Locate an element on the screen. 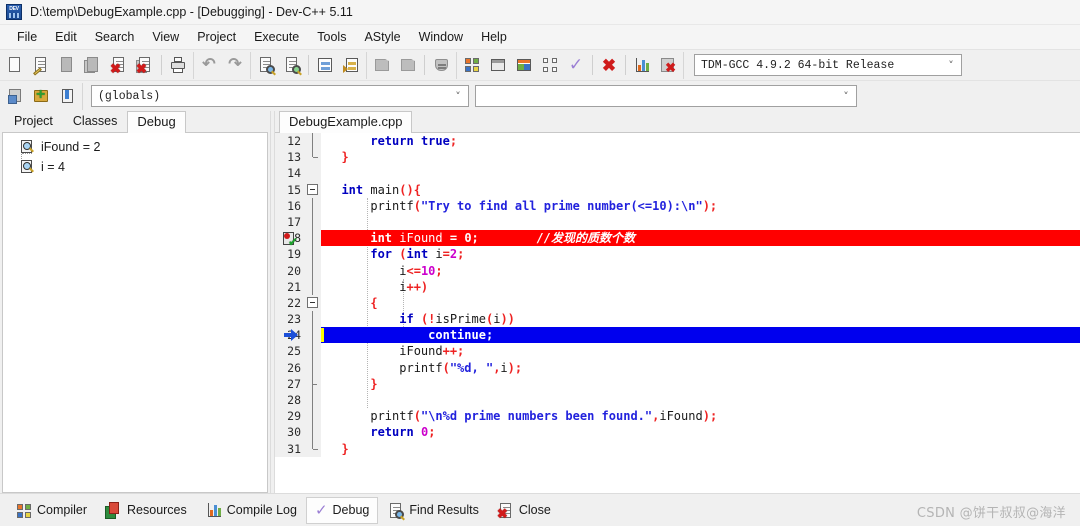 The height and width of the screenshot is (526, 1080). code-line: 26 printf("%d, ",i); is located at coordinates (677, 367).